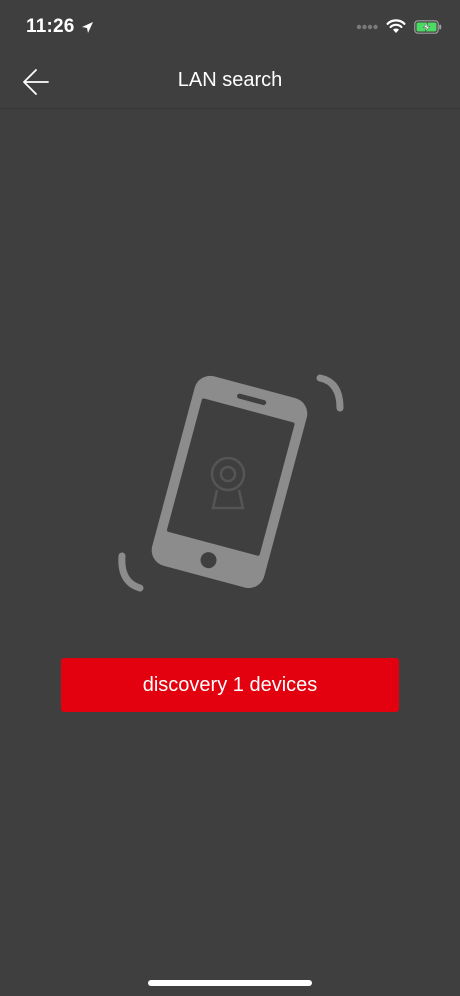 Image resolution: width=460 pixels, height=996 pixels. What do you see at coordinates (50, 26) in the screenshot?
I see `status-time: 11:26` at bounding box center [50, 26].